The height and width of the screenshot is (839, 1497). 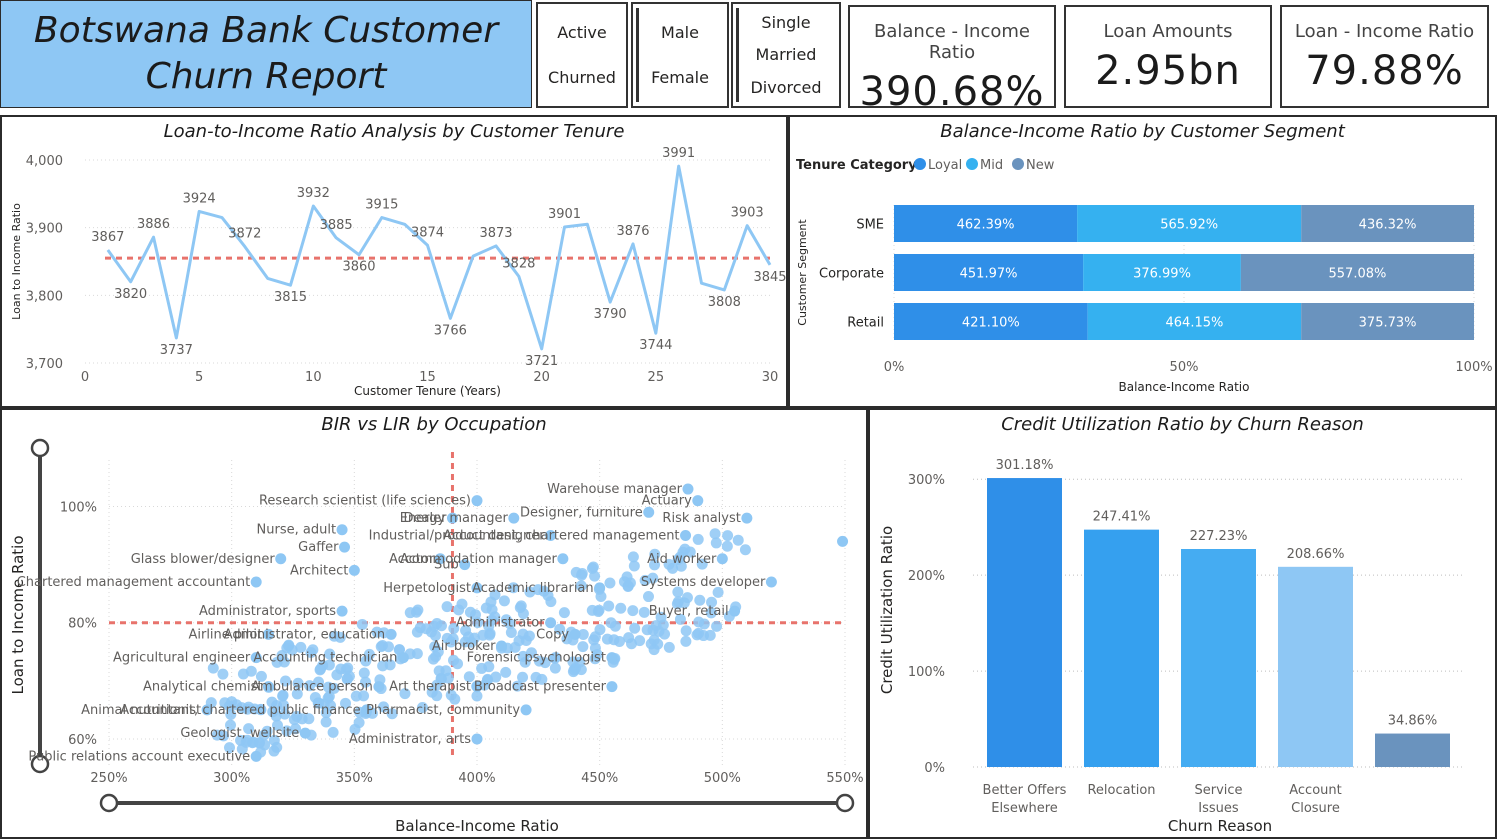 I want to click on slicer-option-churned: Churned, so click(x=582, y=77).